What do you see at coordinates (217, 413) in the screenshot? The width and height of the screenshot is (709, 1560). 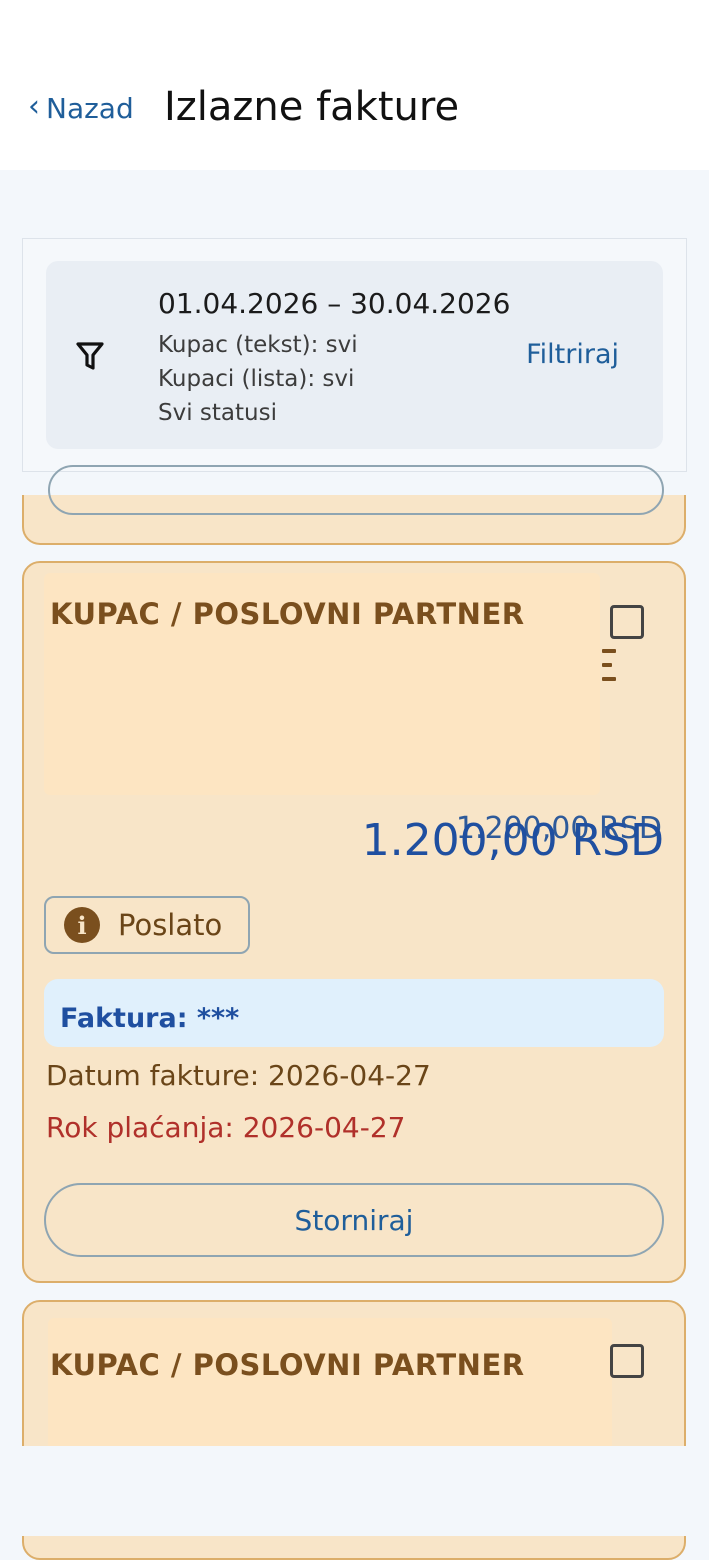 I see `filter-statuses: Svi statusi` at bounding box center [217, 413].